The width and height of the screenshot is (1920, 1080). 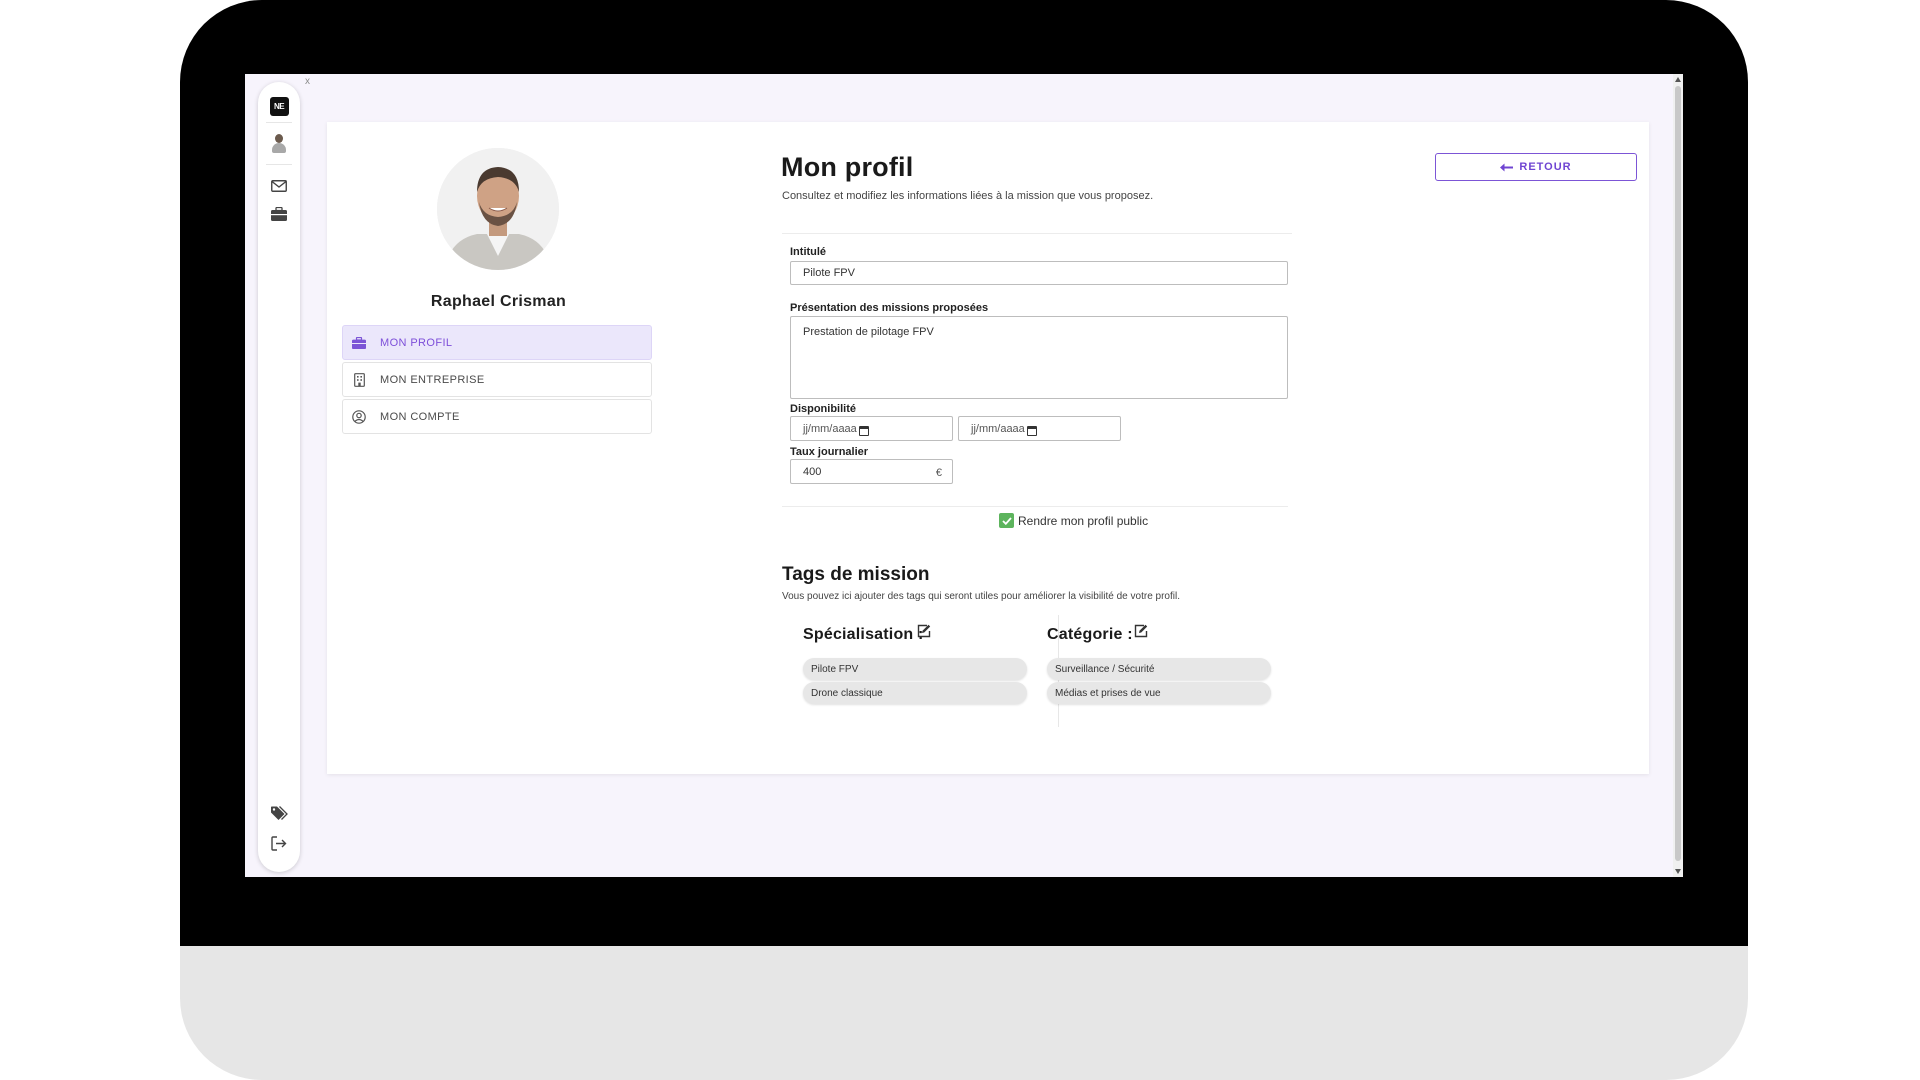 I want to click on logo: NE, so click(x=279, y=106).